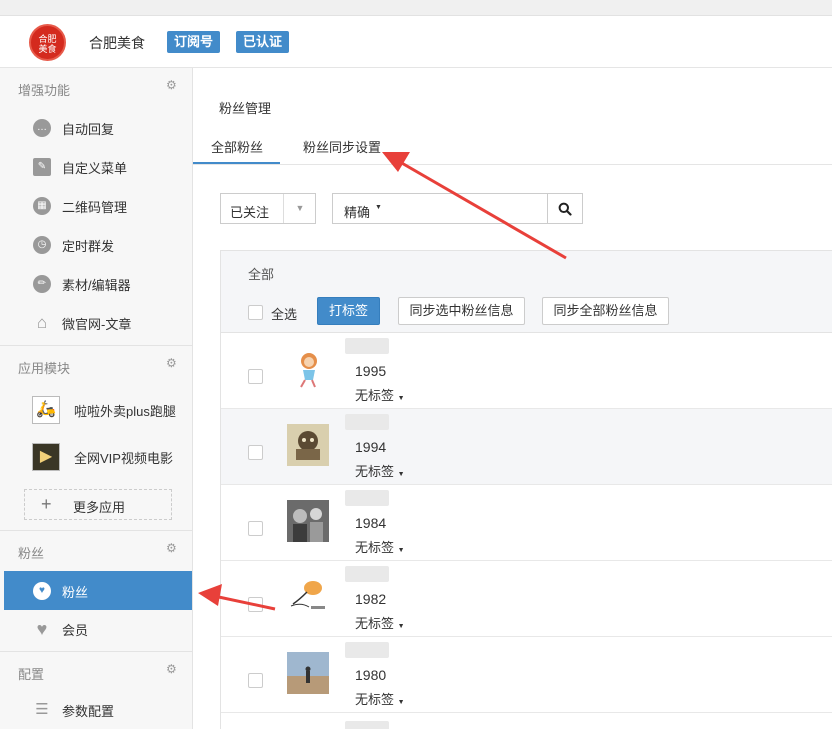 The image size is (832, 729). I want to click on panel-header: 全部 全选 打标签 同步选中粉丝信息 同步全部粉丝信息, so click(526, 292).